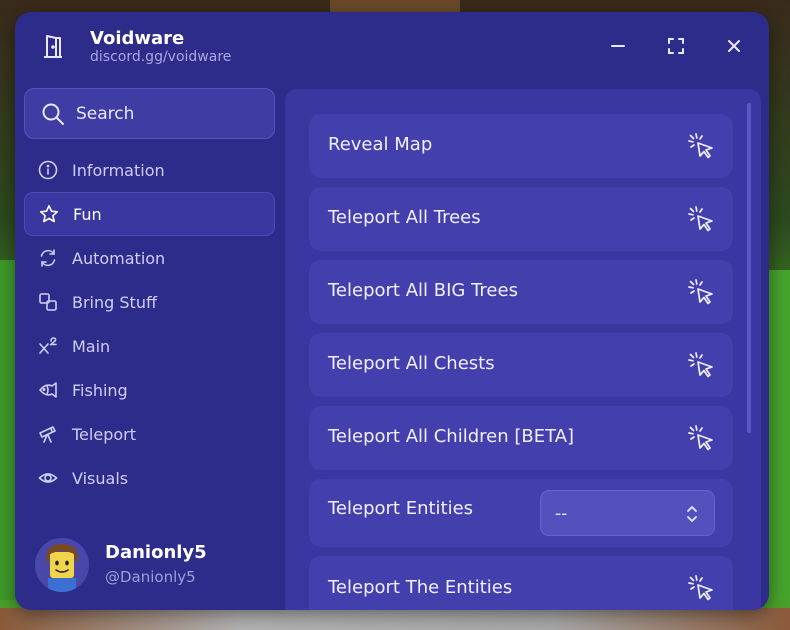 This screenshot has height=630, width=790. Describe the element at coordinates (692, 514) in the screenshot. I see `chevron-up-down-icon` at that location.